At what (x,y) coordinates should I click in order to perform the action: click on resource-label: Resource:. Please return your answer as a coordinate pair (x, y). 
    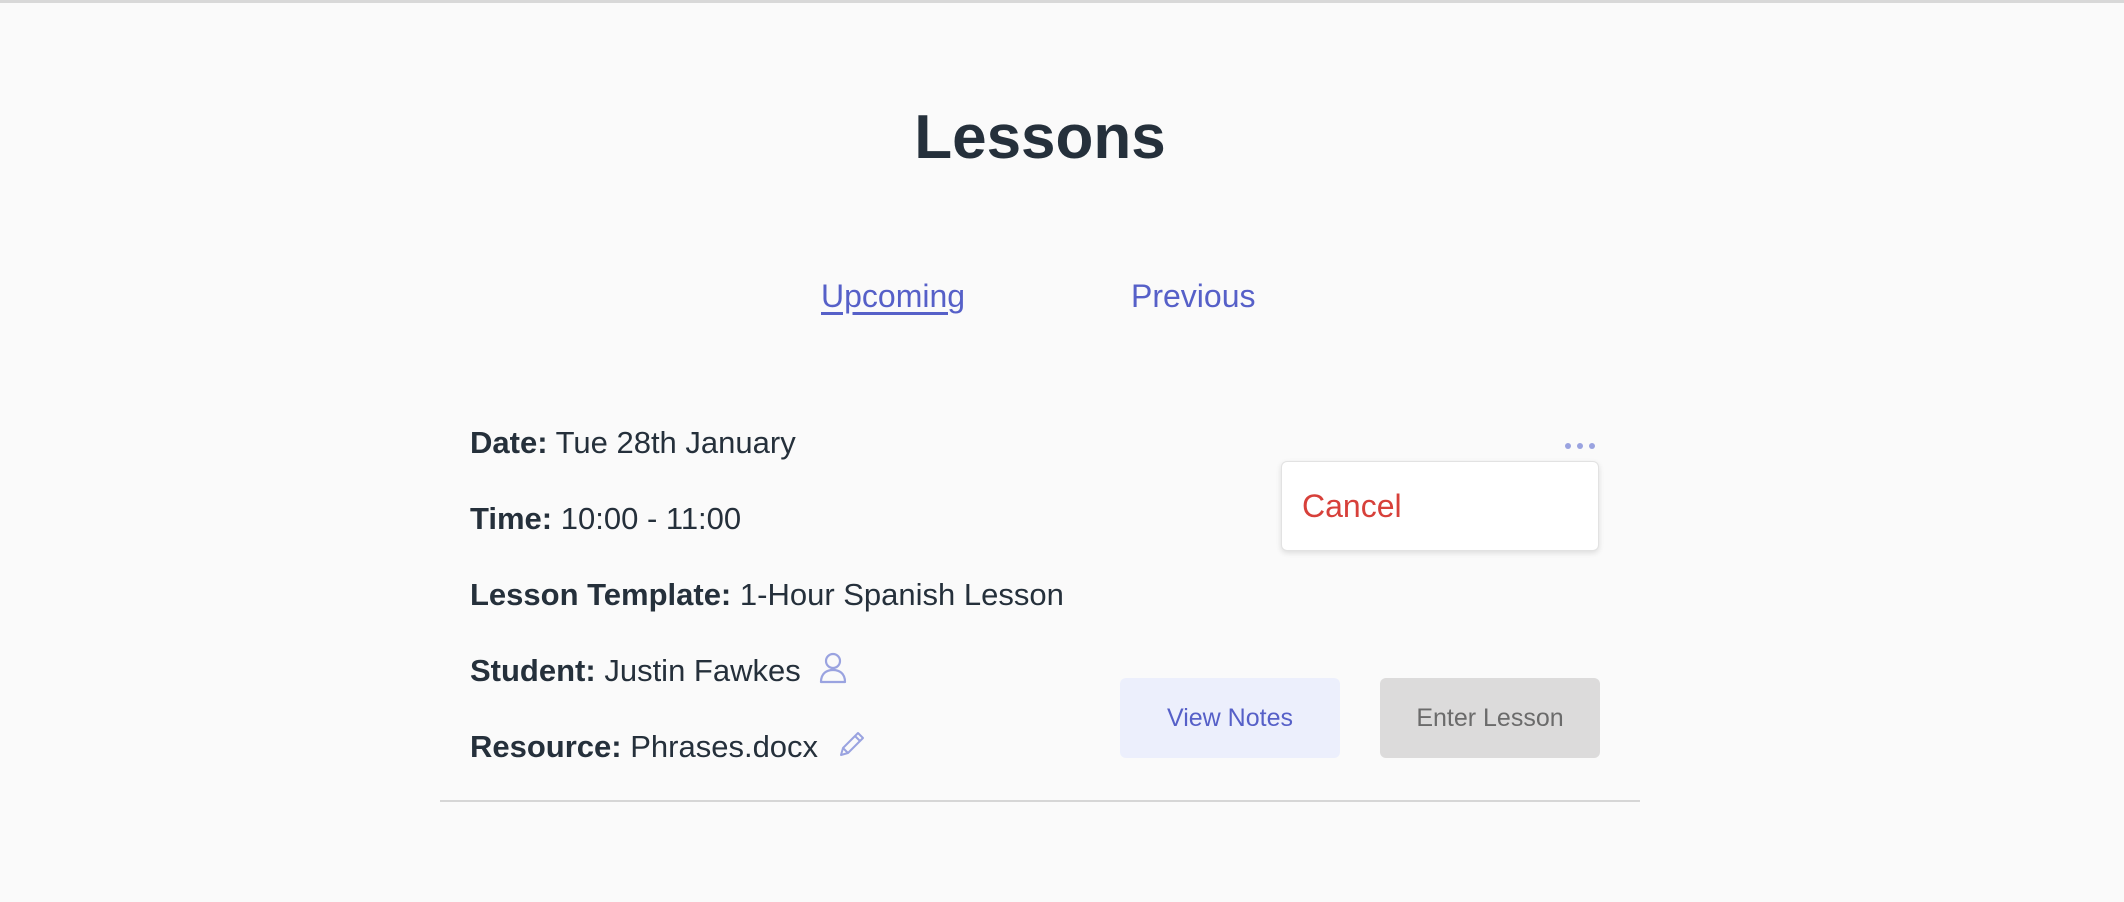
    Looking at the image, I should click on (546, 746).